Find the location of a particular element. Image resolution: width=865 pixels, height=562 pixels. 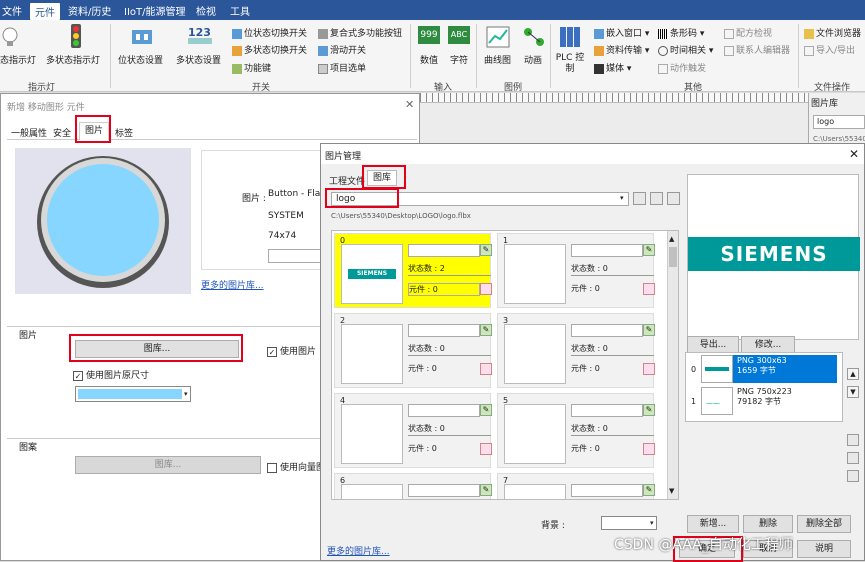

tab-general: 一般属性 is located at coordinates (29, 132).